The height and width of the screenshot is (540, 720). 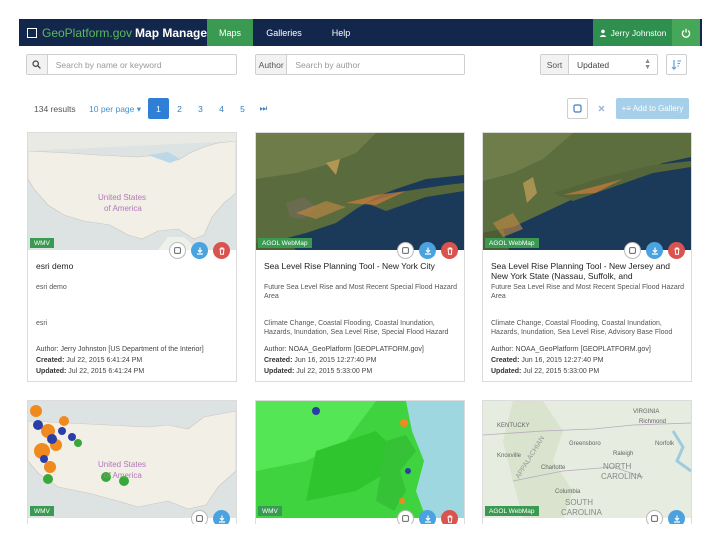 I want to click on select-all-button, so click(x=577, y=108).